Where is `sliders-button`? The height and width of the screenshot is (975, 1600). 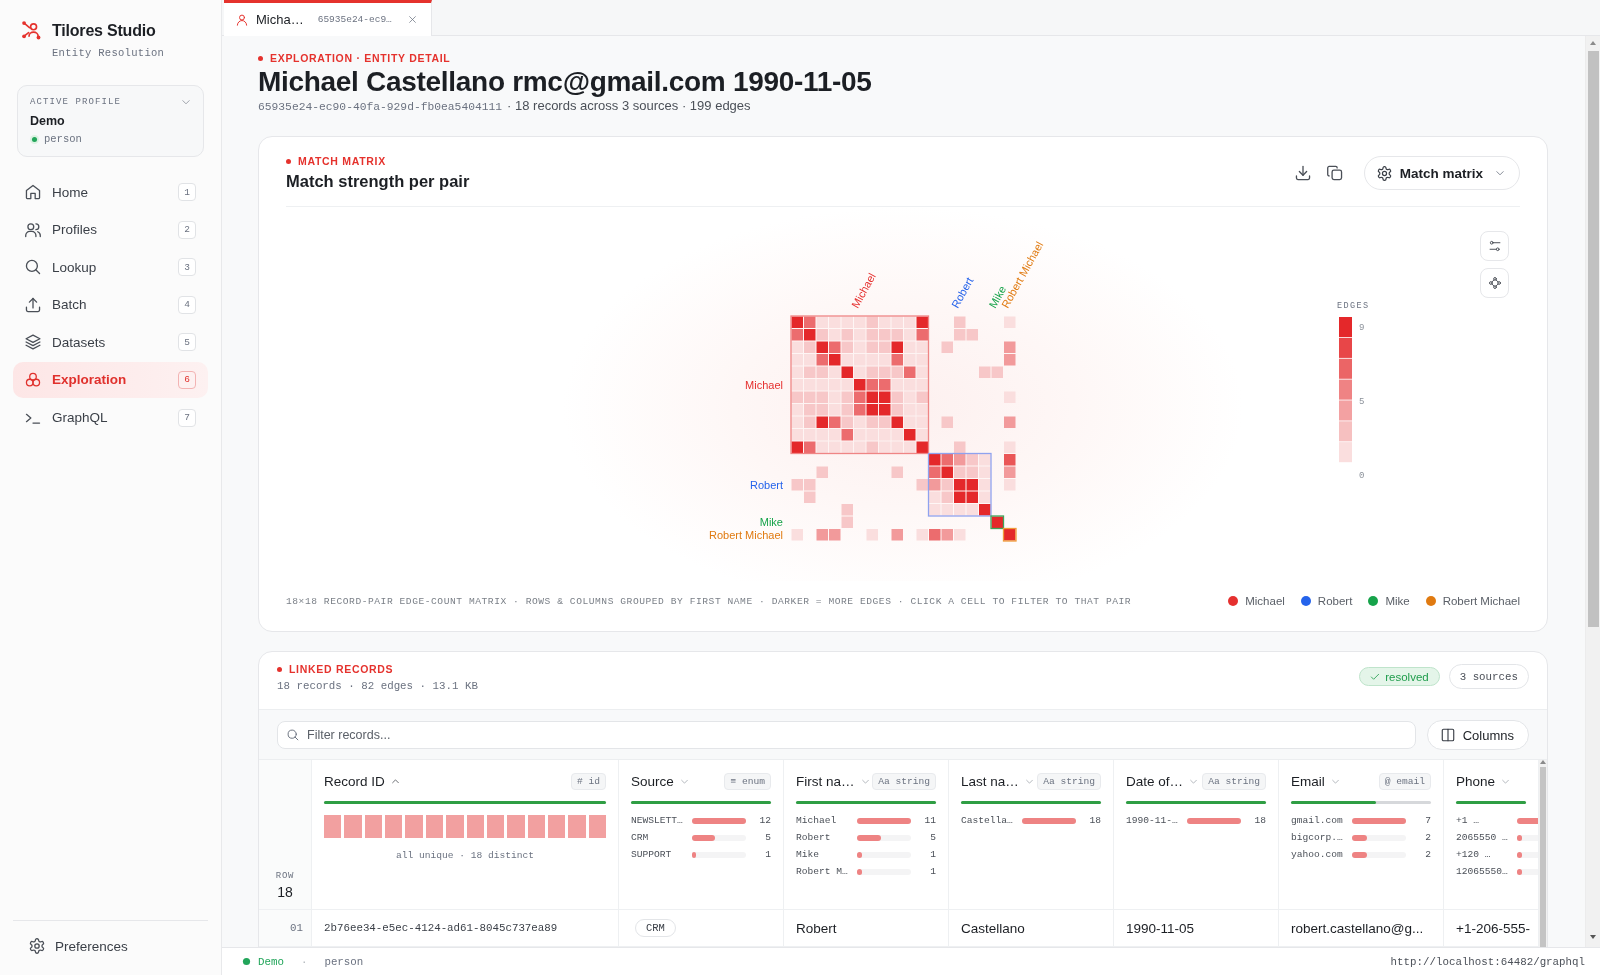
sliders-button is located at coordinates (1494, 246).